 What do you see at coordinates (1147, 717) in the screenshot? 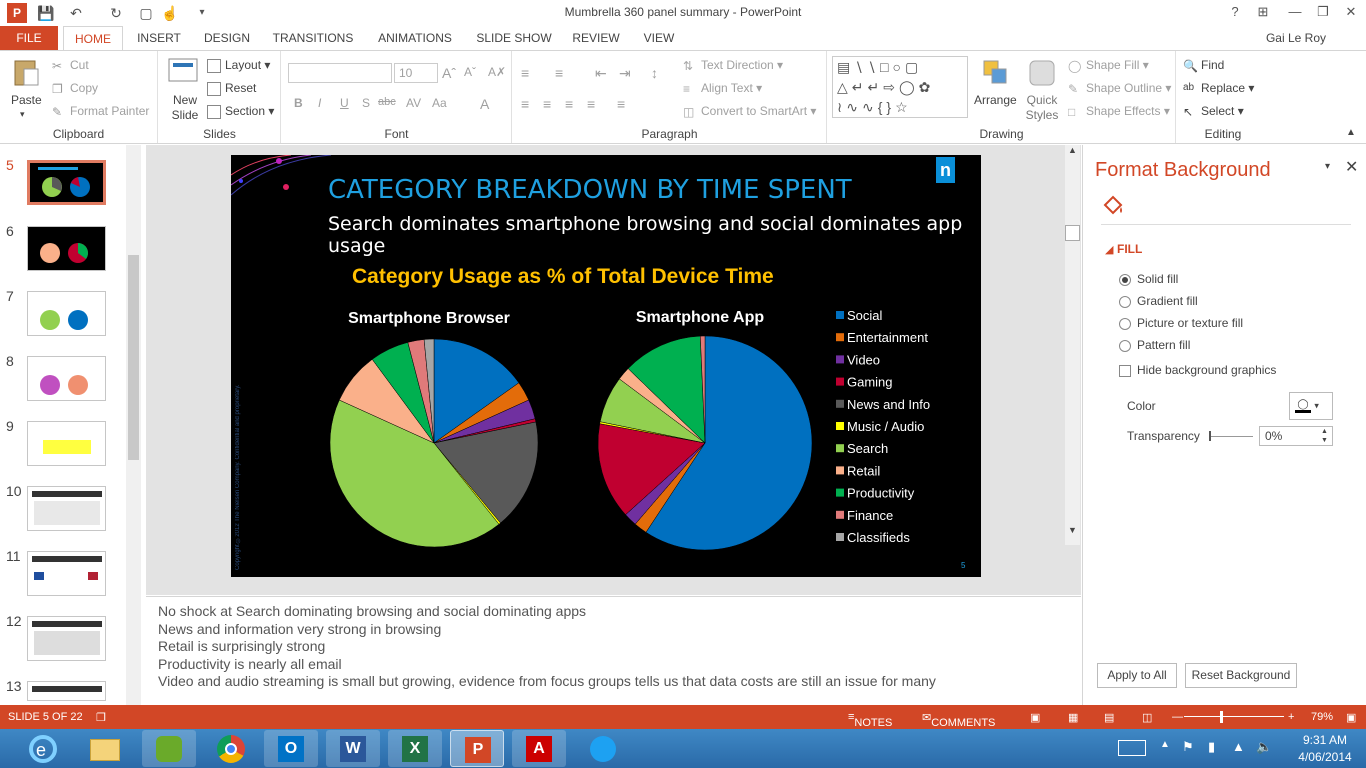
I see `slideshow-view-icon: ◫` at bounding box center [1147, 717].